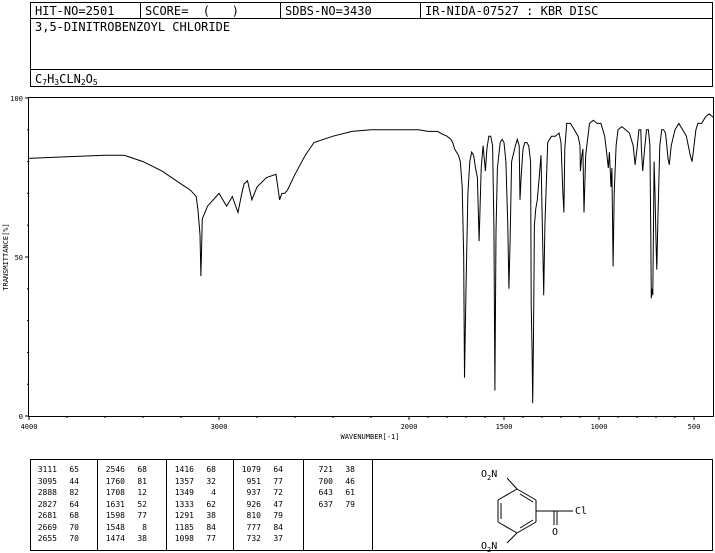  I want to click on peak-wavenumber: 637, so click(325, 504).